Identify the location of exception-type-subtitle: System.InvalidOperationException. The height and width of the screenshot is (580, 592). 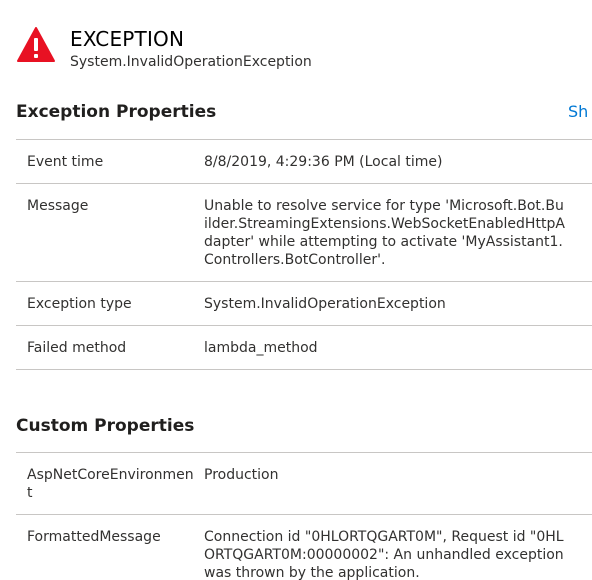
(191, 62).